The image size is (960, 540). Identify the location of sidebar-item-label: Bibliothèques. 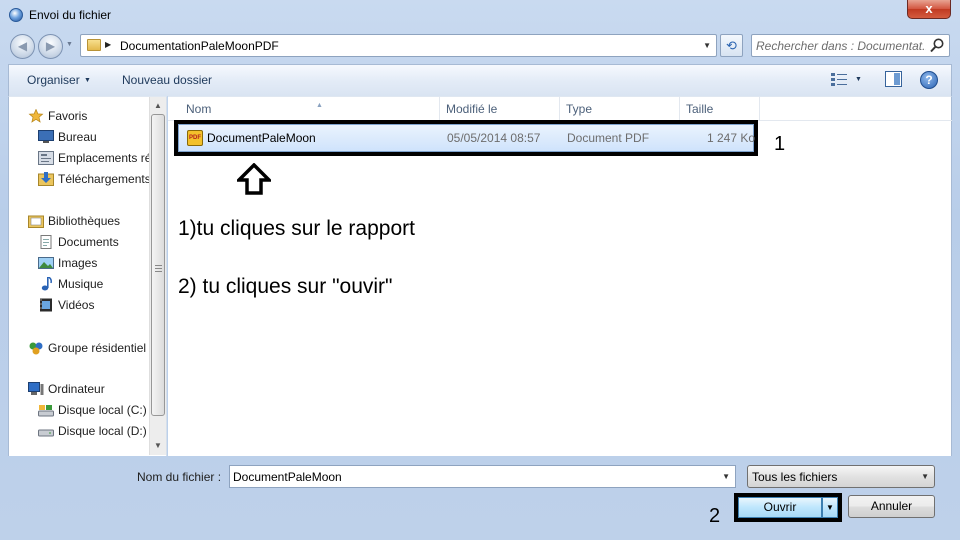
(84, 221).